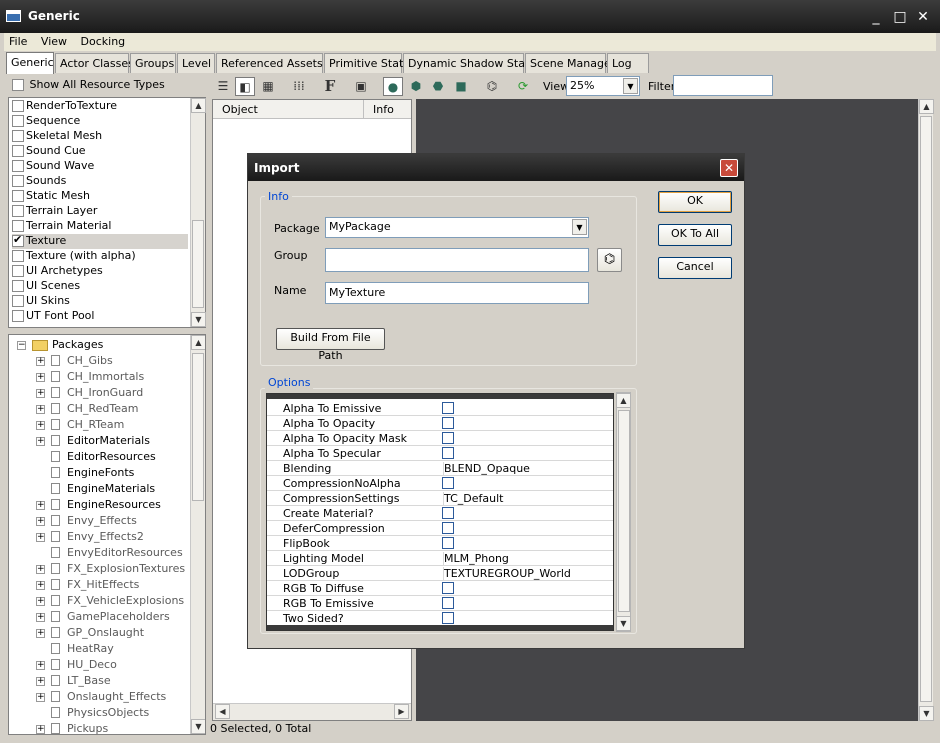 Image resolution: width=940 pixels, height=743 pixels. What do you see at coordinates (100, 256) in the screenshot?
I see `resource-type-item: Texture (with alpha)` at bounding box center [100, 256].